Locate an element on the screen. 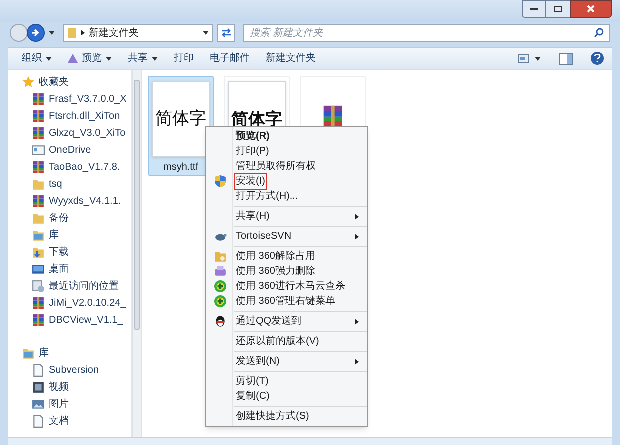 The height and width of the screenshot is (445, 620). file-name: msyh.ttf is located at coordinates (180, 168).